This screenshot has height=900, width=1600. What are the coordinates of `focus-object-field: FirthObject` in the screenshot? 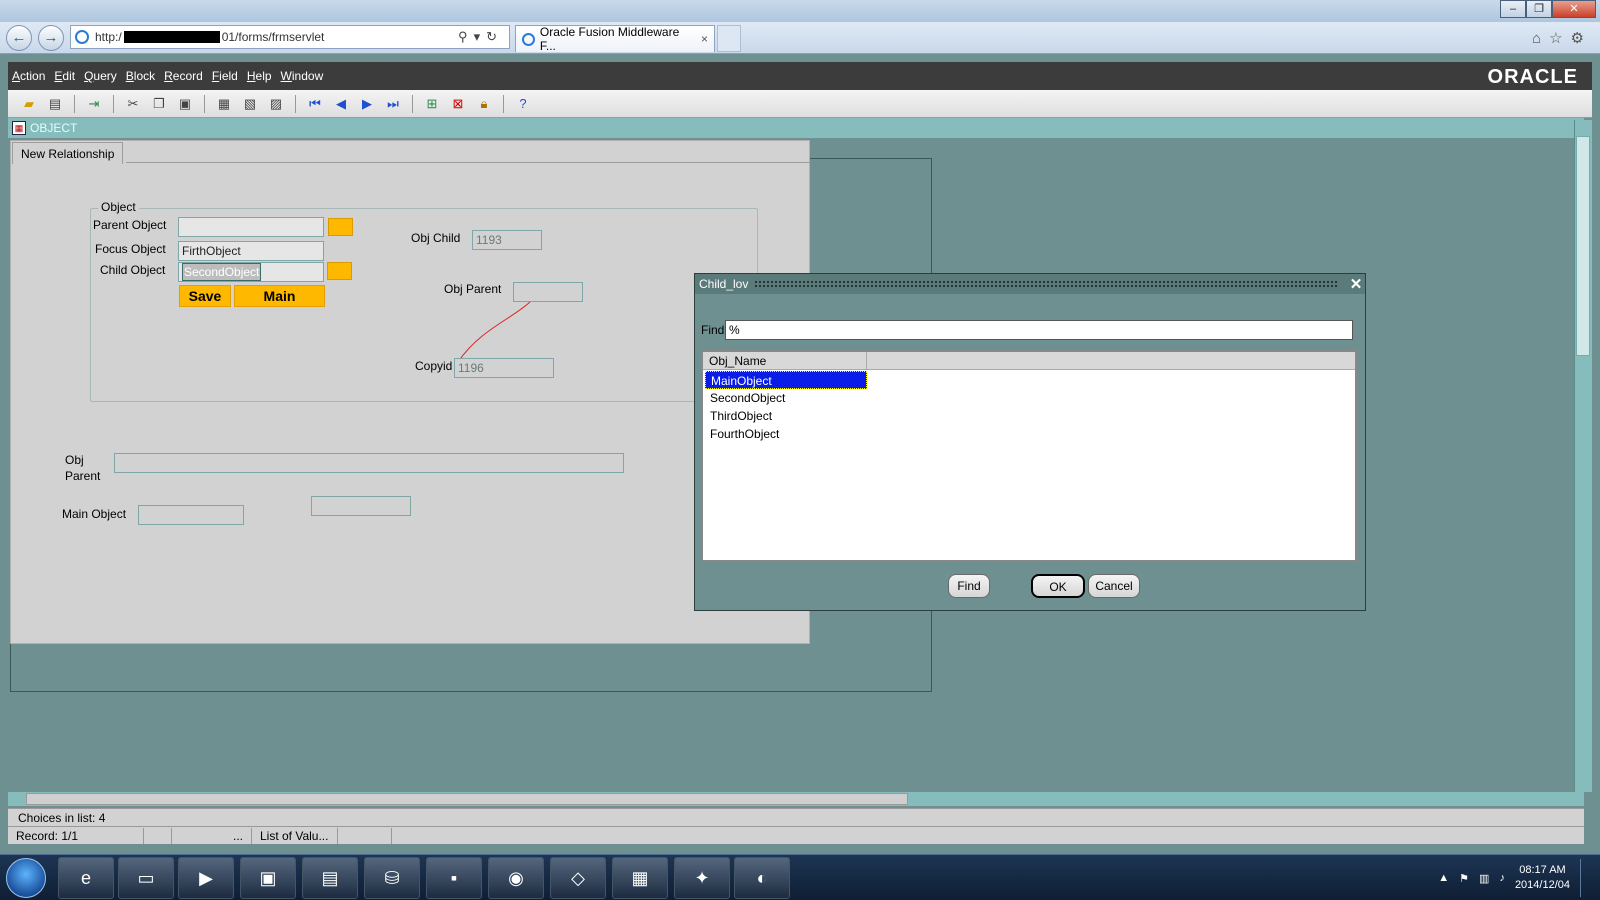 It's located at (251, 251).